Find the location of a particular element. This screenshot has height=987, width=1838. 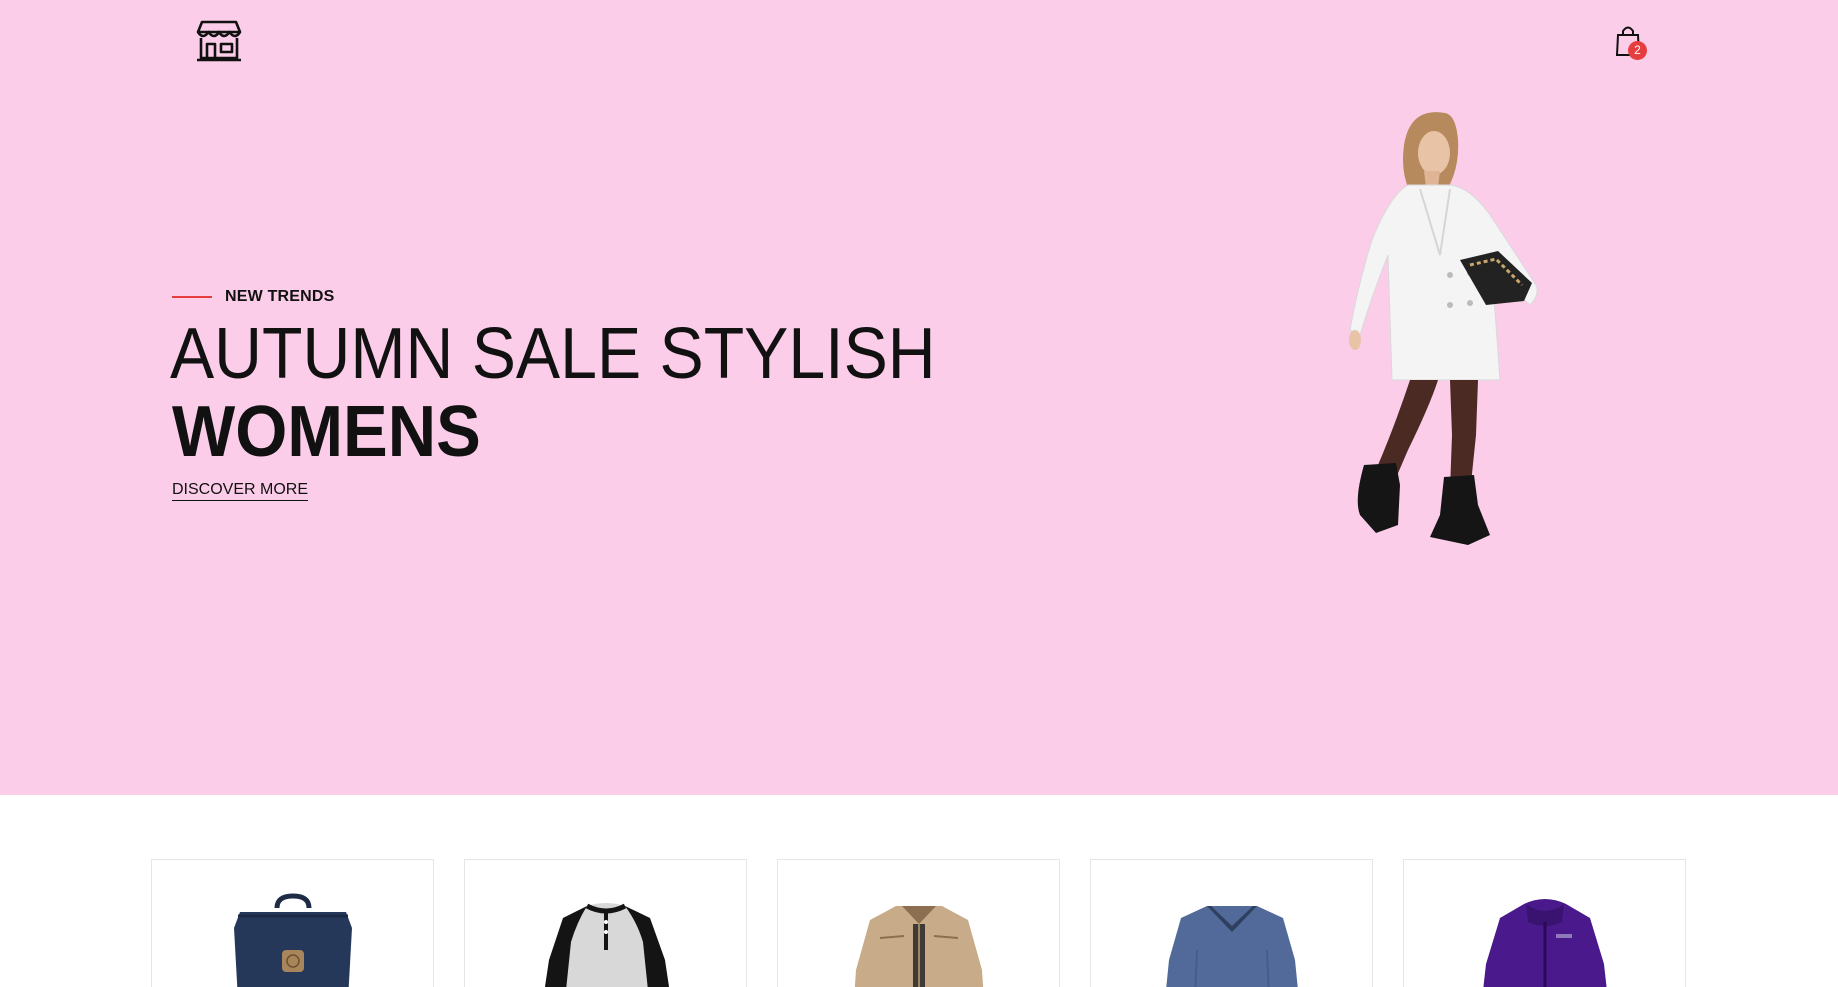

product-image-blue-sweater is located at coordinates (1232, 946).